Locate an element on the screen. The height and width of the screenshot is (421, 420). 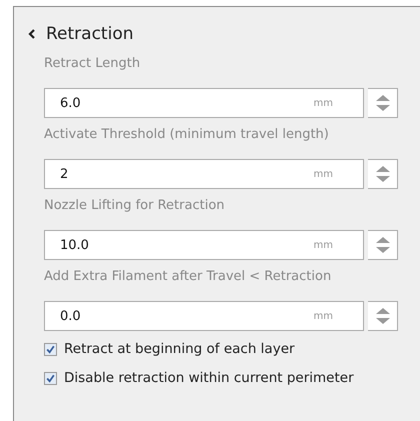
input-field: 10.0 mm is located at coordinates (204, 245).